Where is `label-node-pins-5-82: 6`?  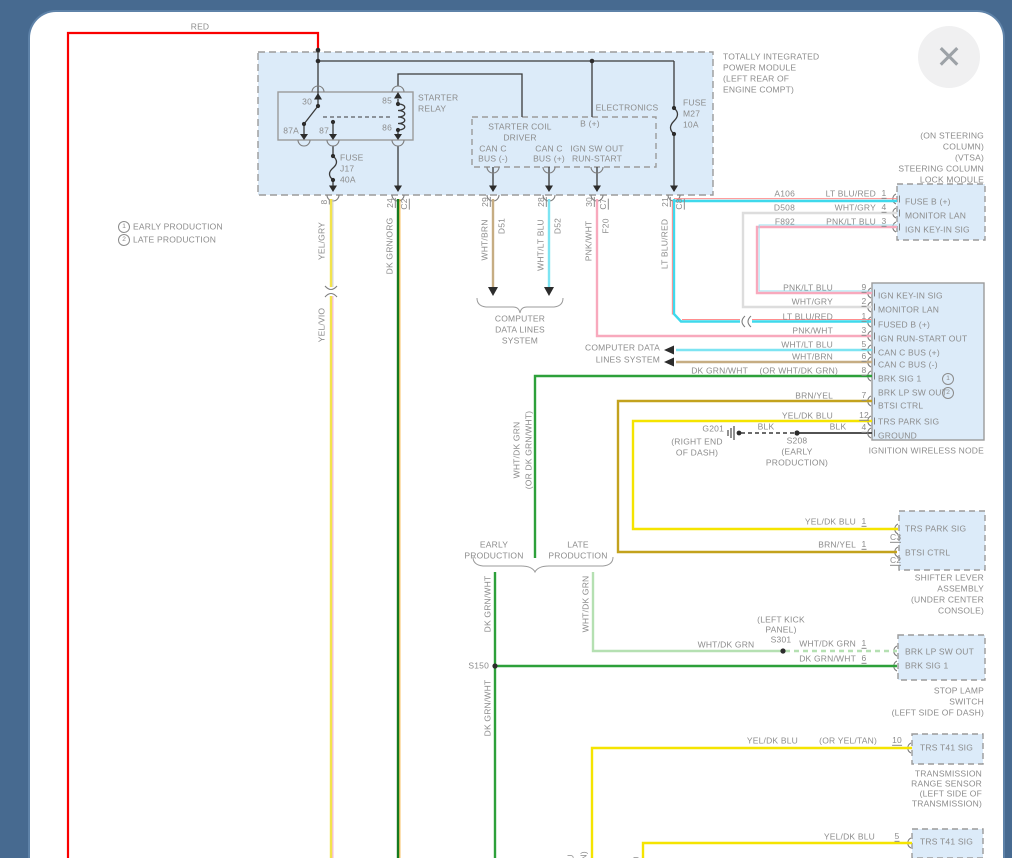
label-node-pins-5-82: 6 is located at coordinates (864, 356).